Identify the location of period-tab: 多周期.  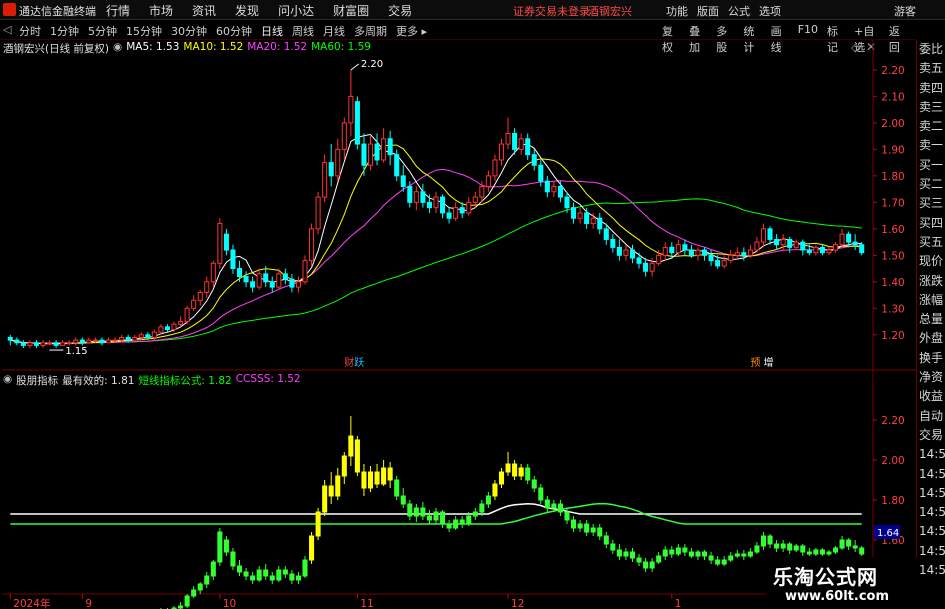
(370, 31).